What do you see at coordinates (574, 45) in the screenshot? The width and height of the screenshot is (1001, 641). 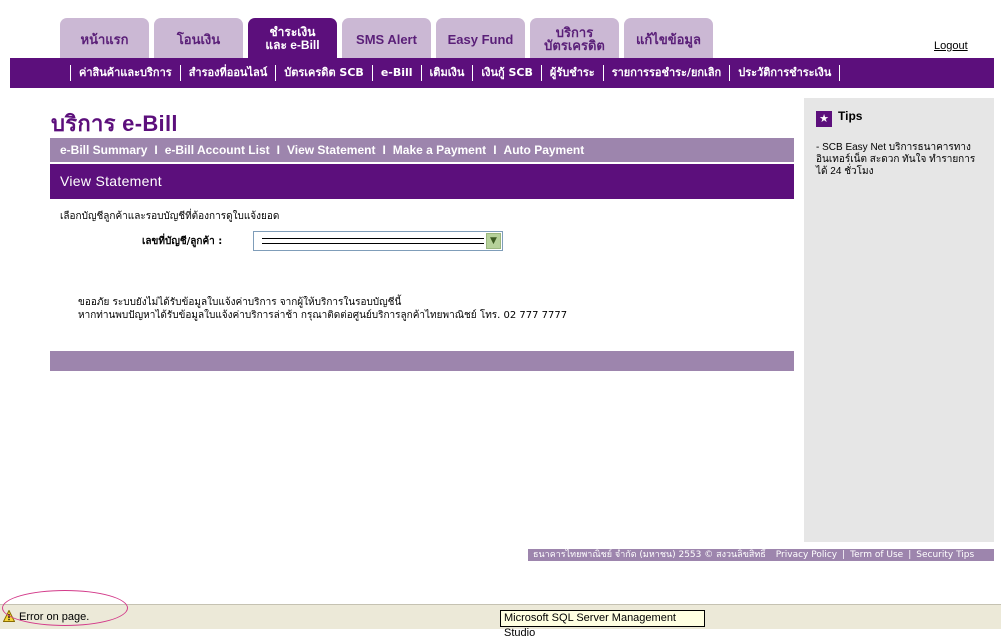 I see `tab-credit-card-line2: บัตรเครดิต` at bounding box center [574, 45].